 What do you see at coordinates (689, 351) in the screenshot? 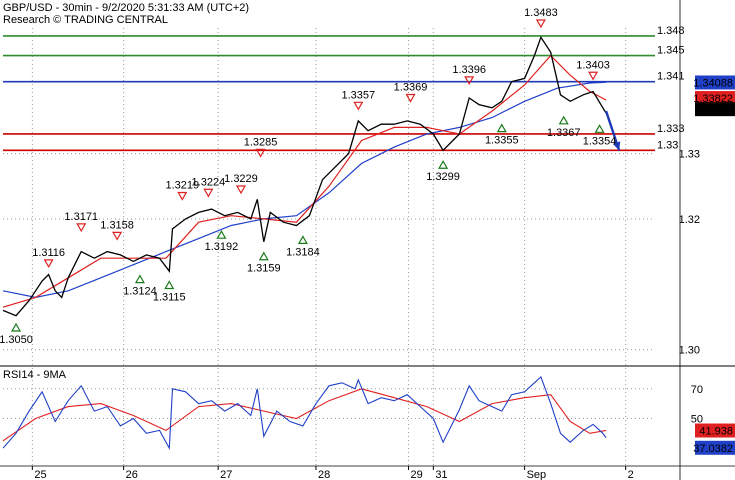
I see `y-tick-label: 1.30` at bounding box center [689, 351].